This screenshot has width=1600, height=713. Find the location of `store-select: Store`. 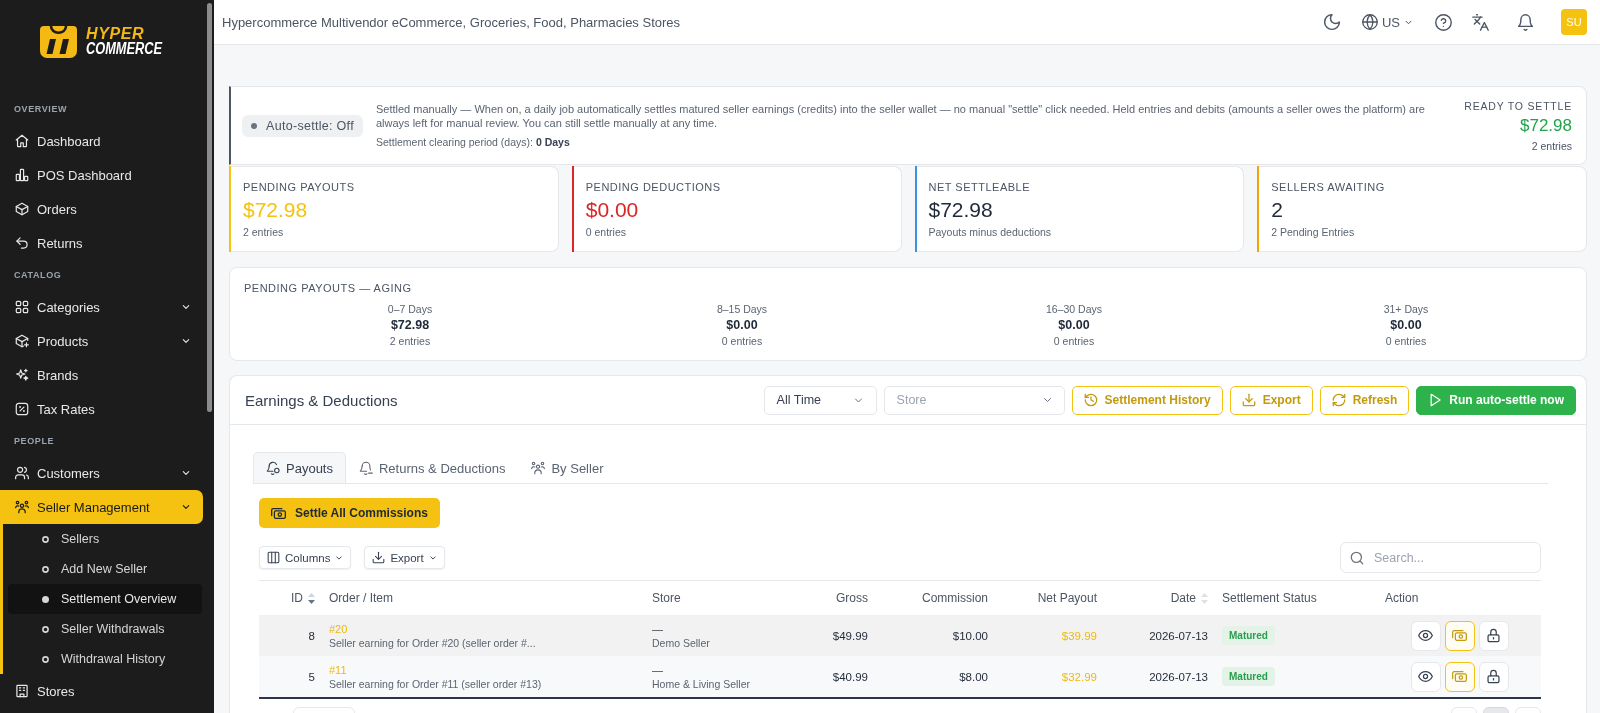

store-select: Store is located at coordinates (974, 400).